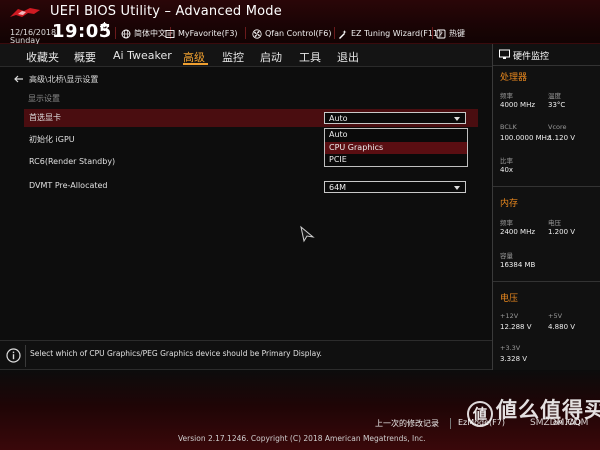 The height and width of the screenshot is (450, 600). Describe the element at coordinates (514, 359) in the screenshot. I see `v33-value: 3.328 V` at that location.